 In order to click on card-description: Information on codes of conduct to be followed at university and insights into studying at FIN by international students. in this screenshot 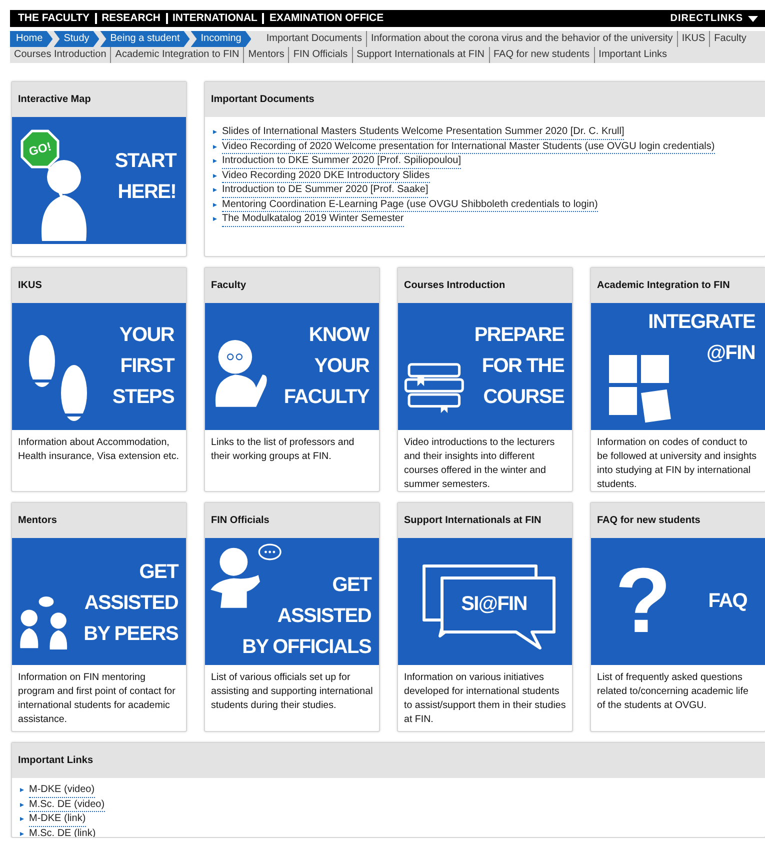, I will do `click(677, 463)`.